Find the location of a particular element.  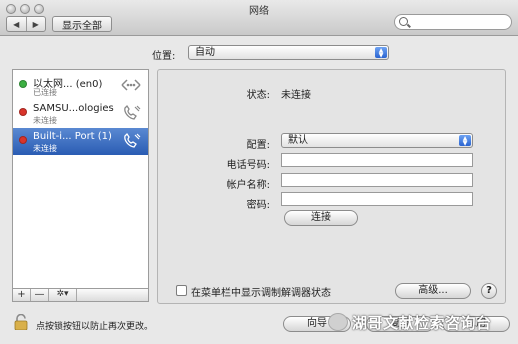

gear-icon: ✲▾ is located at coordinates (63, 295).